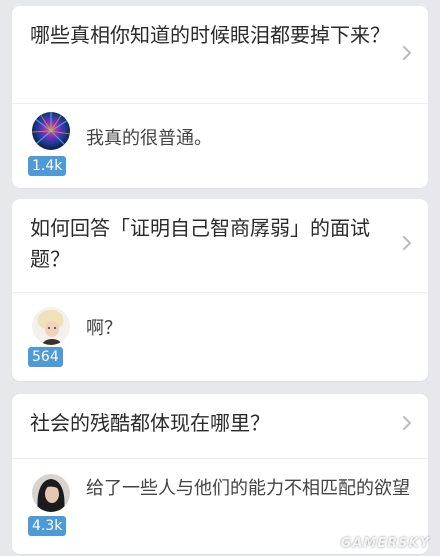 This screenshot has height=556, width=440. I want to click on answer-text: 啊？, so click(251, 329).